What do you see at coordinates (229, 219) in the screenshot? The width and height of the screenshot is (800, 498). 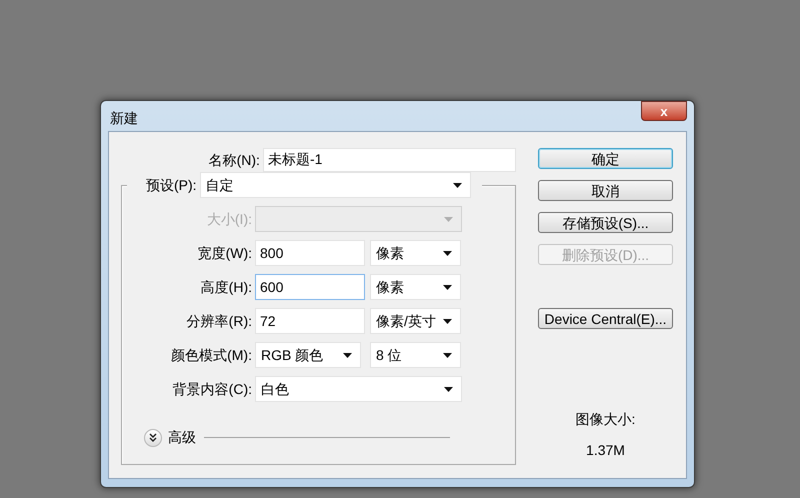 I see `field-label: 大小(I):` at bounding box center [229, 219].